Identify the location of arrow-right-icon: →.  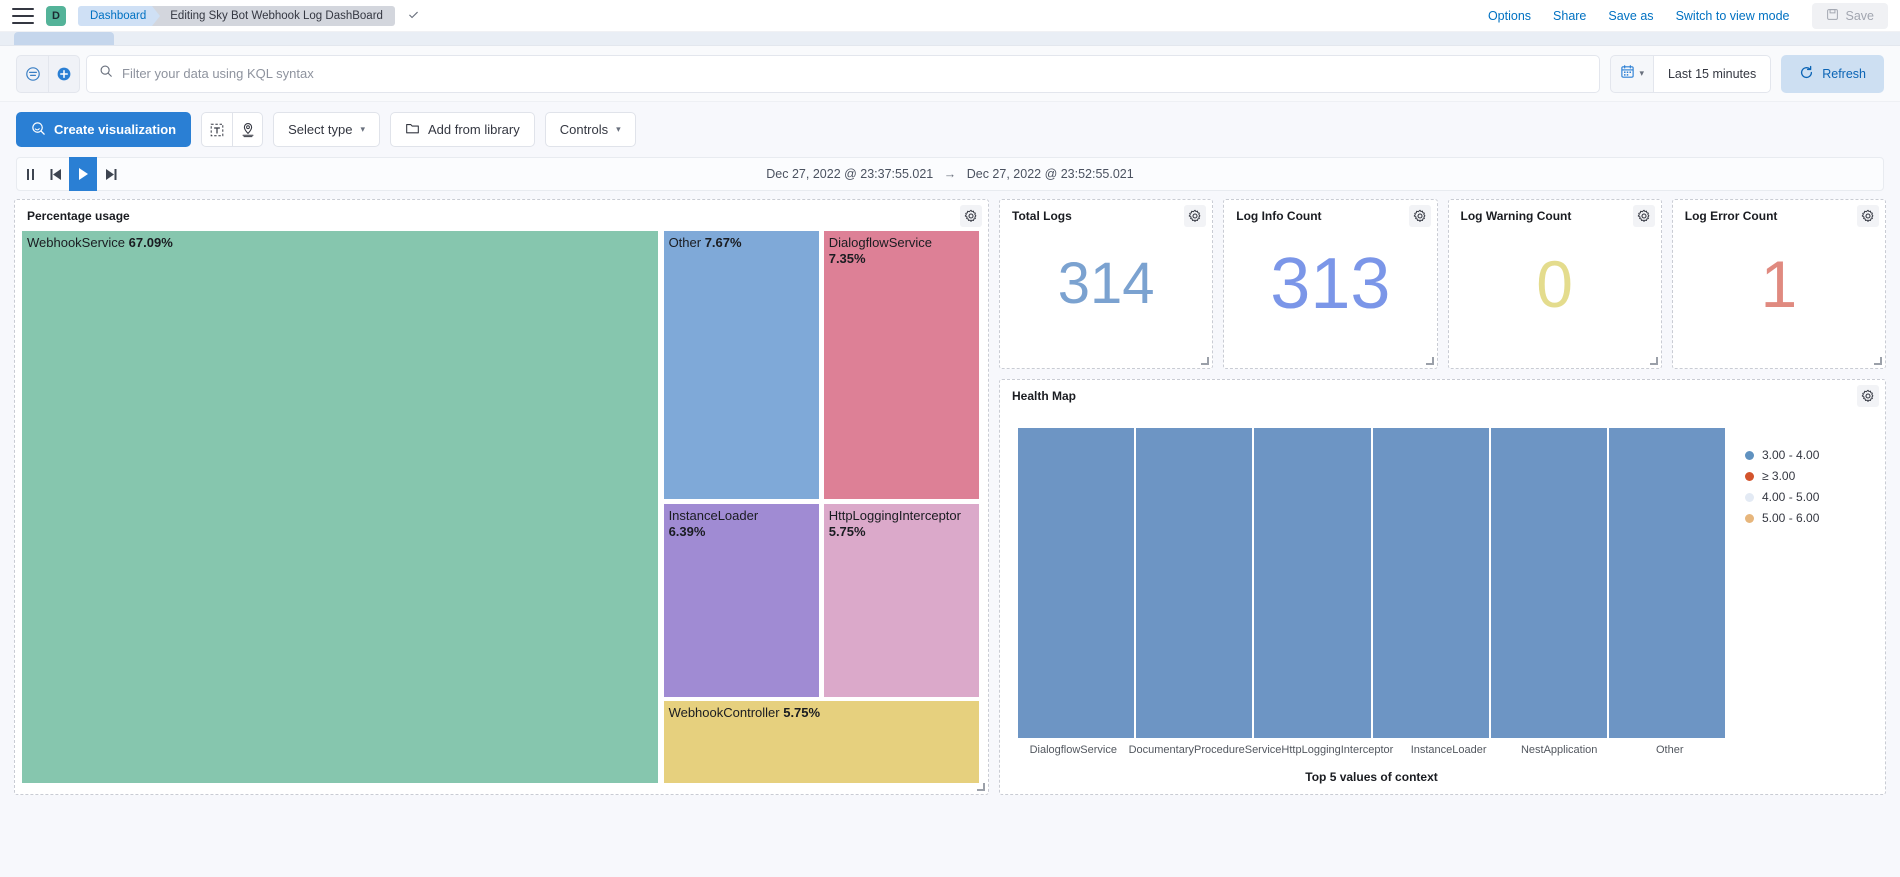
(950, 174).